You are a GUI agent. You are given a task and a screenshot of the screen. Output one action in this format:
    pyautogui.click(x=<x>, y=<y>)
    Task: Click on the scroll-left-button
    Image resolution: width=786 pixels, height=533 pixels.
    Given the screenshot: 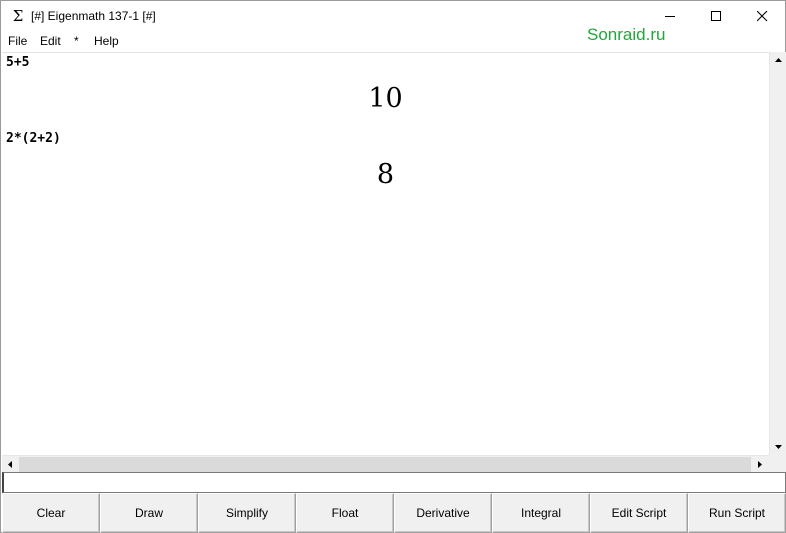 What is the action you would take?
    pyautogui.click(x=10, y=464)
    